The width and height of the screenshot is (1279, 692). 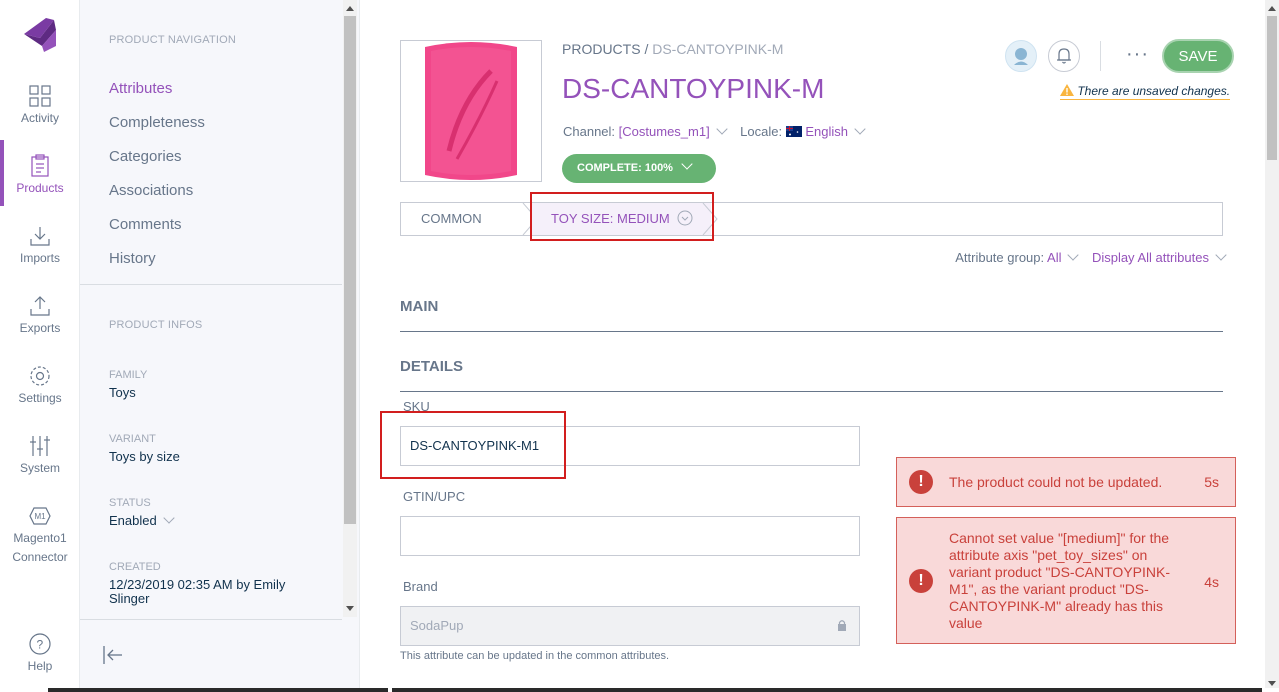 I want to click on completeness-badge: COMPLETE: 100%, so click(x=639, y=168).